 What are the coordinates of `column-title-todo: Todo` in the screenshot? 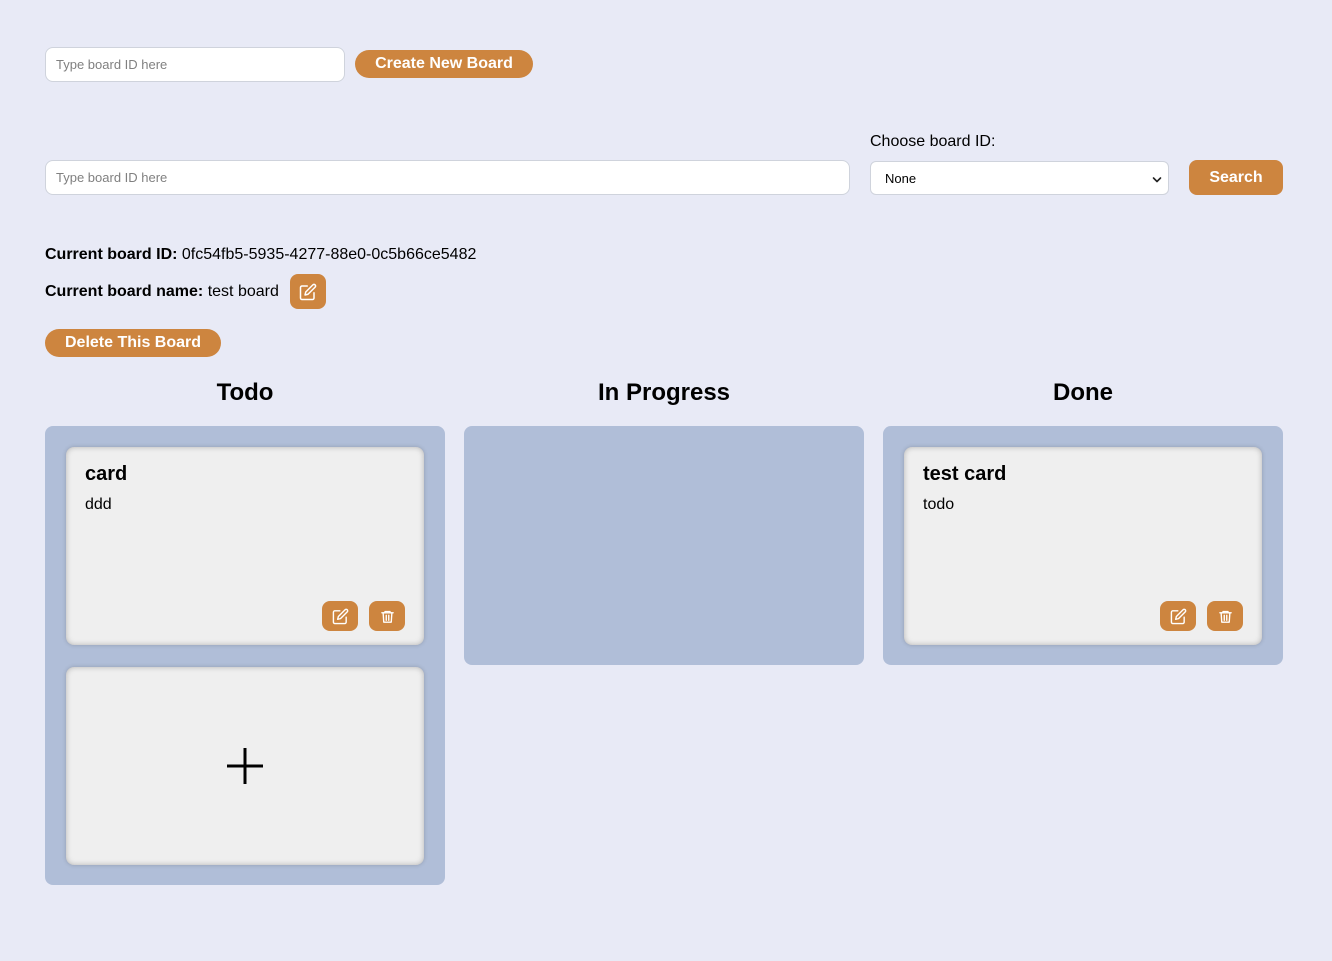 It's located at (245, 392).